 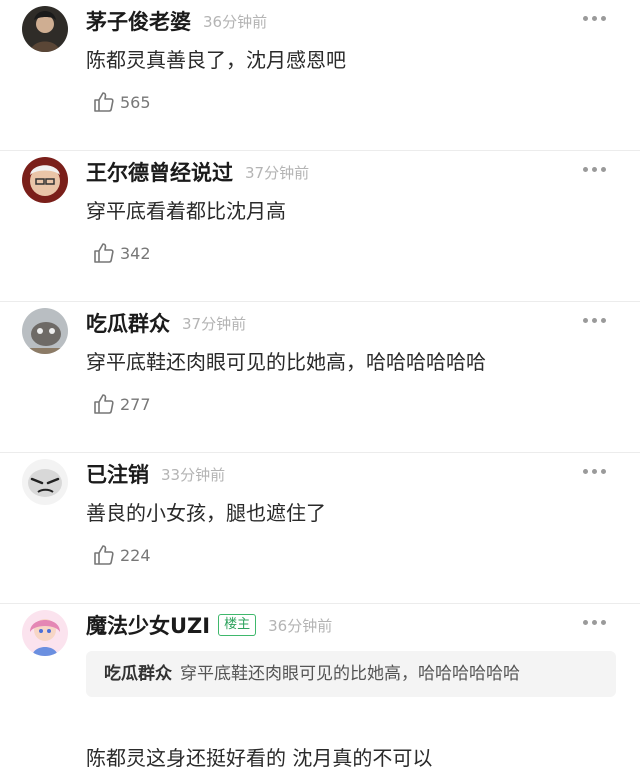 I want to click on username-text: 王尔德曾经说过, so click(x=159, y=172).